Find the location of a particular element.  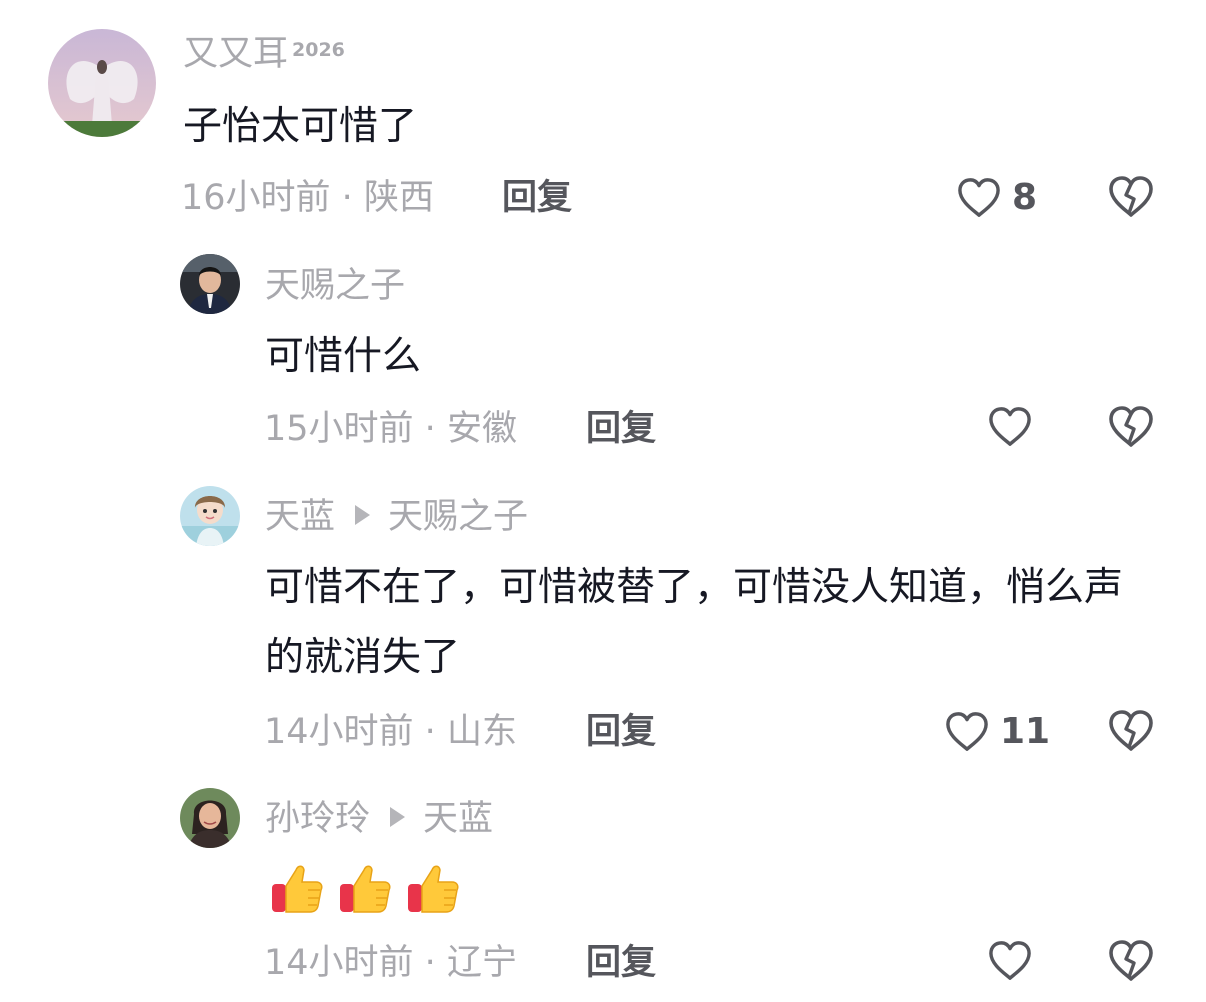

comment-meta: 14小时前 · 山东 is located at coordinates (390, 732).